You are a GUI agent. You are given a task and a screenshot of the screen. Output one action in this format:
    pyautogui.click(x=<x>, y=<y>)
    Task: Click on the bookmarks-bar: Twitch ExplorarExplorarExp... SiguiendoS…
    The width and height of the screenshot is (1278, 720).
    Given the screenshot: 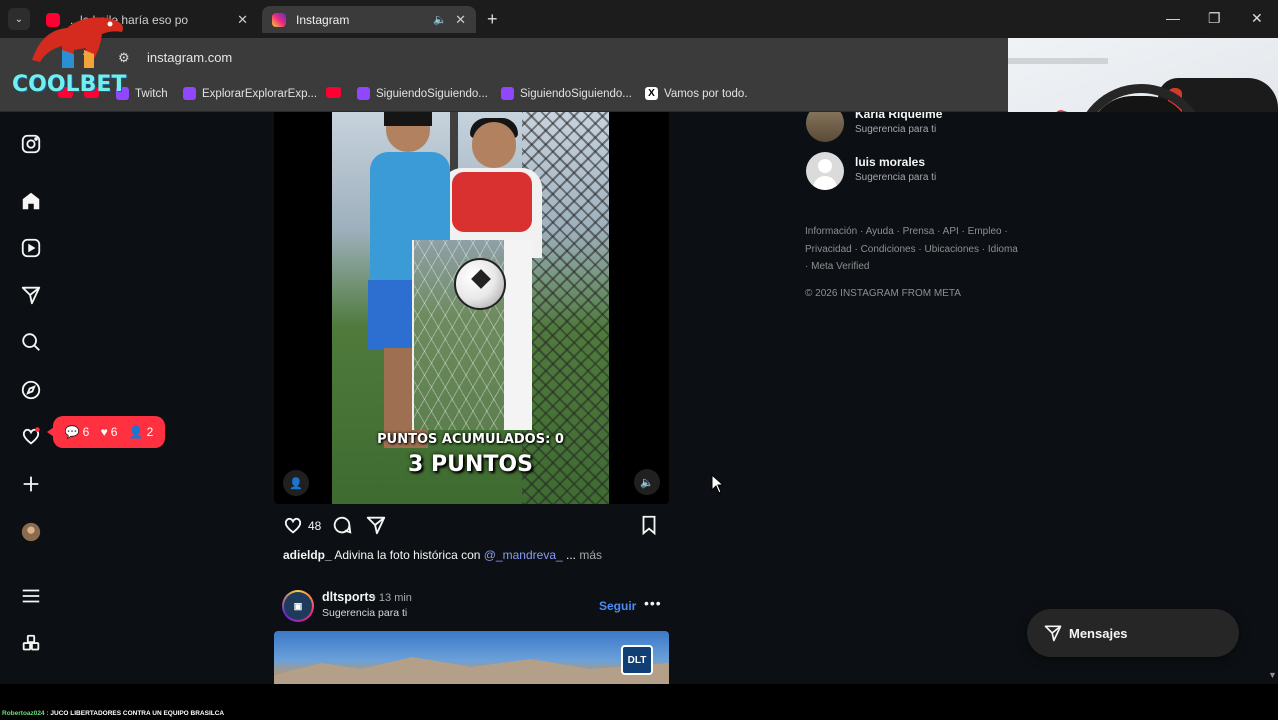 What is the action you would take?
    pyautogui.click(x=504, y=95)
    